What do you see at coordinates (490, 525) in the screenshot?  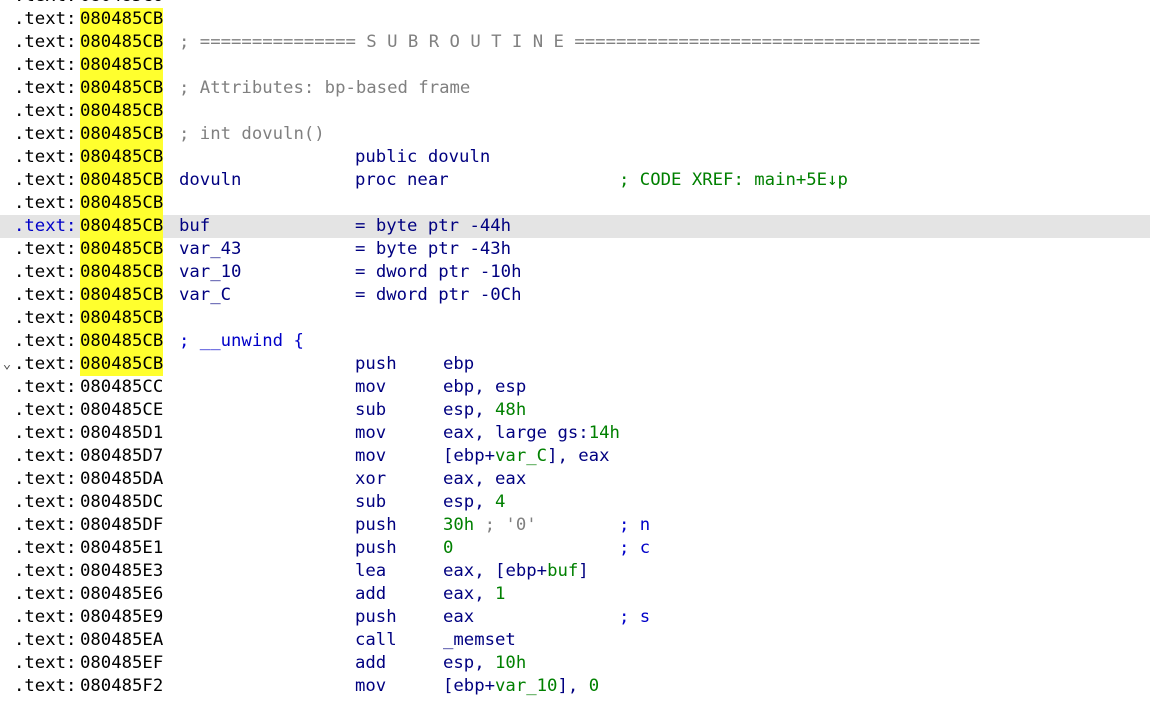 I see `operands: 30h ; '0'` at bounding box center [490, 525].